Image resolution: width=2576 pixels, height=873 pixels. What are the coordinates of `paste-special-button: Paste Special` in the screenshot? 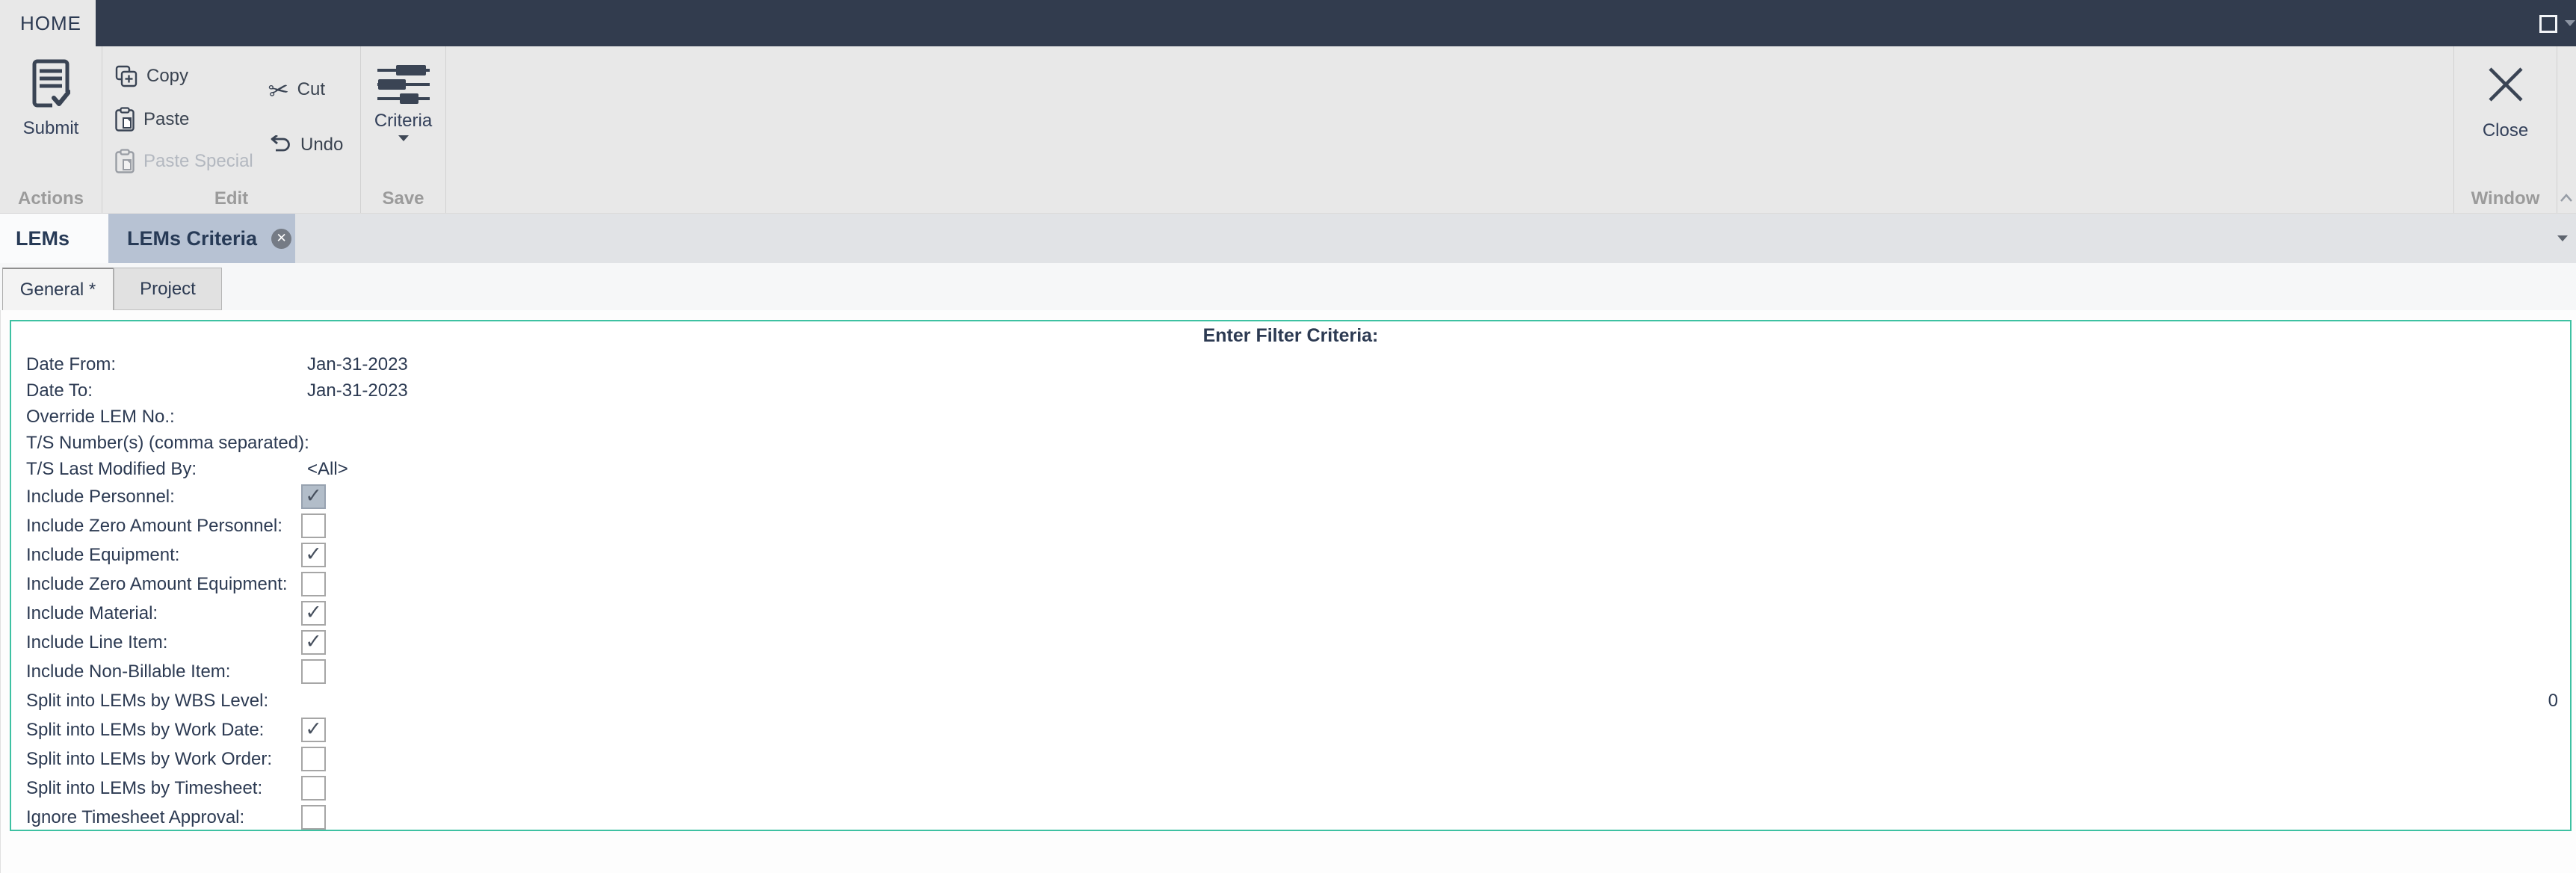 It's located at (183, 161).